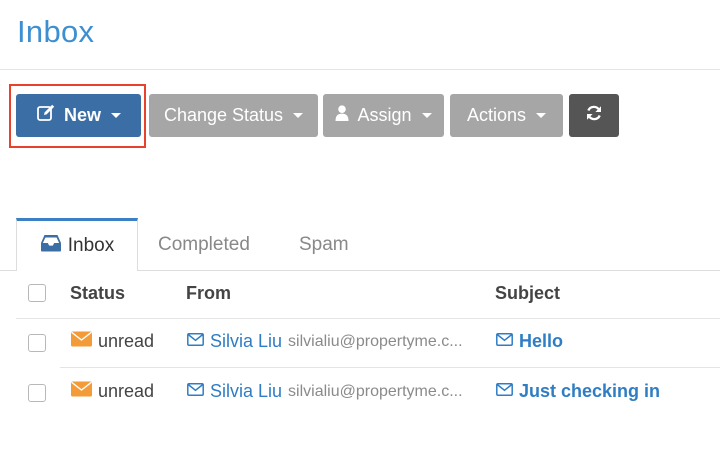 The image size is (720, 463). What do you see at coordinates (37, 293) in the screenshot?
I see `select-all-checkbox` at bounding box center [37, 293].